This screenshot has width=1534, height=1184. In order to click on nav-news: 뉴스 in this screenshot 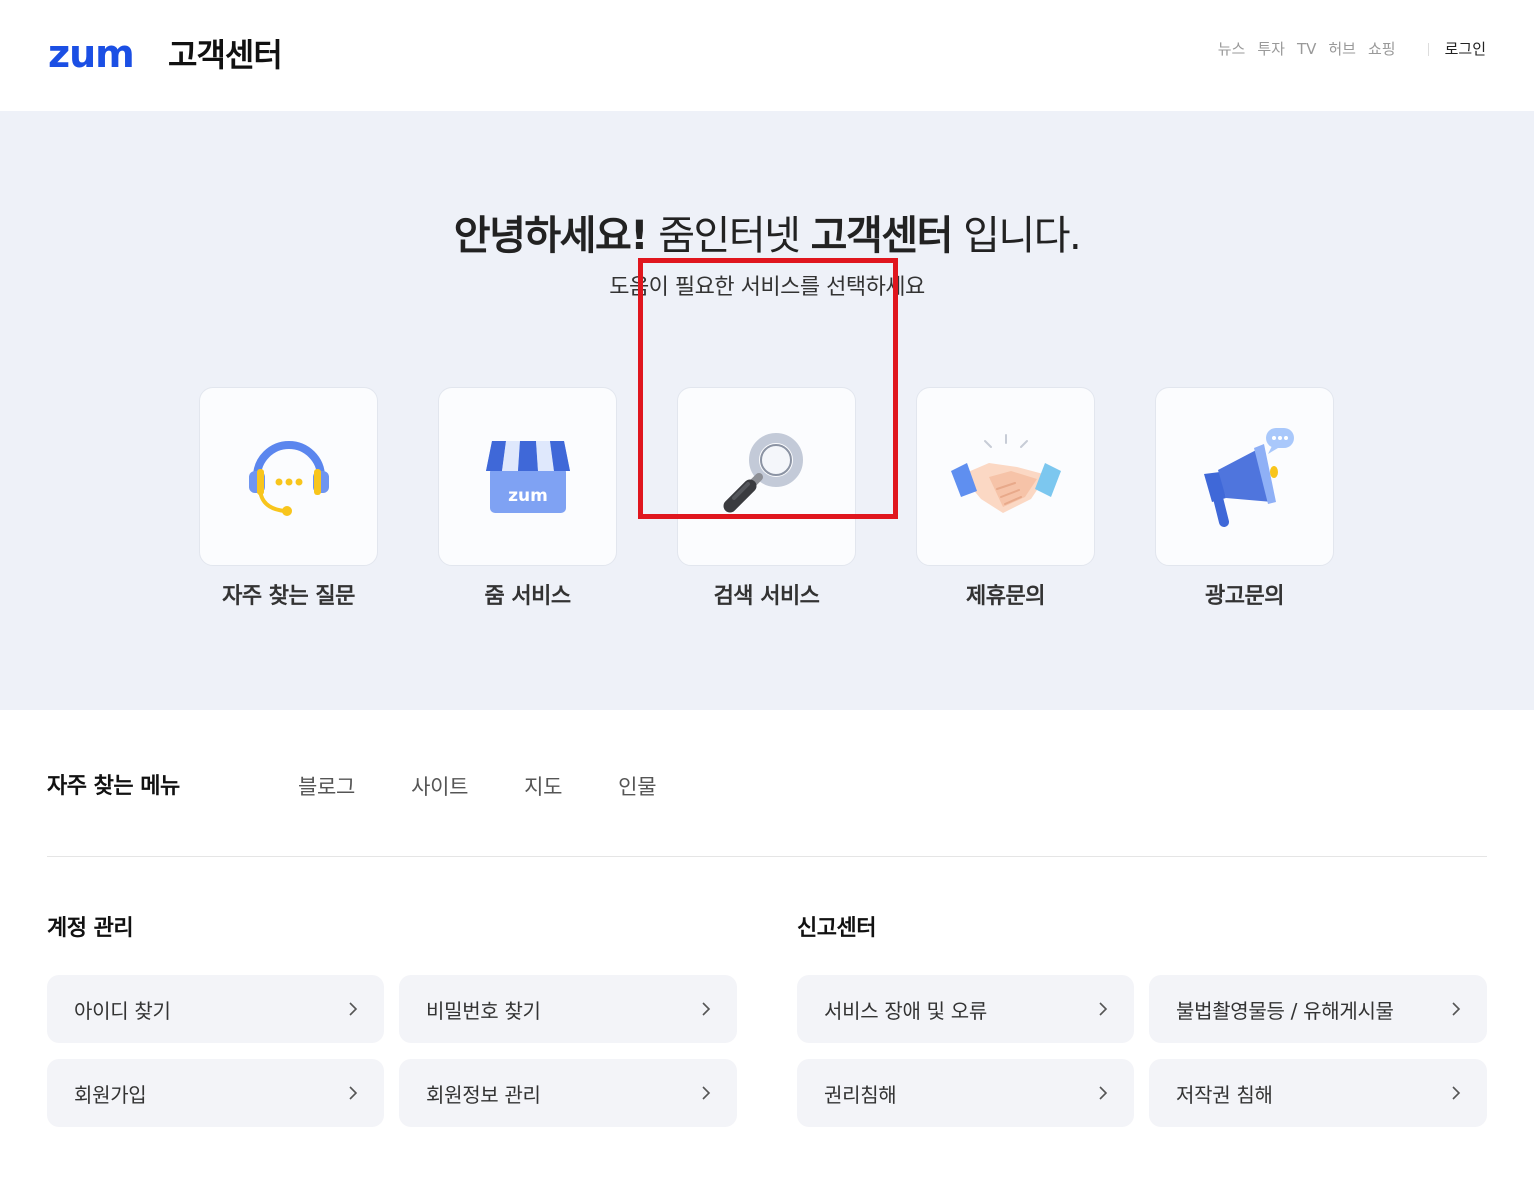, I will do `click(1232, 49)`.